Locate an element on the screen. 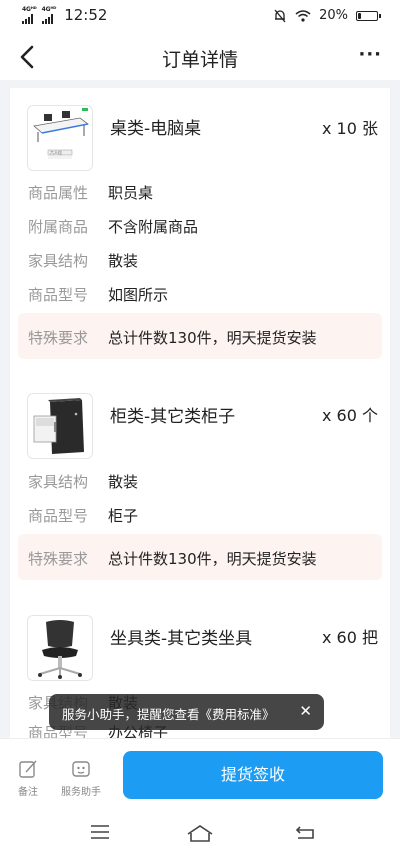  attr-value: 柜子 is located at coordinates (123, 516).